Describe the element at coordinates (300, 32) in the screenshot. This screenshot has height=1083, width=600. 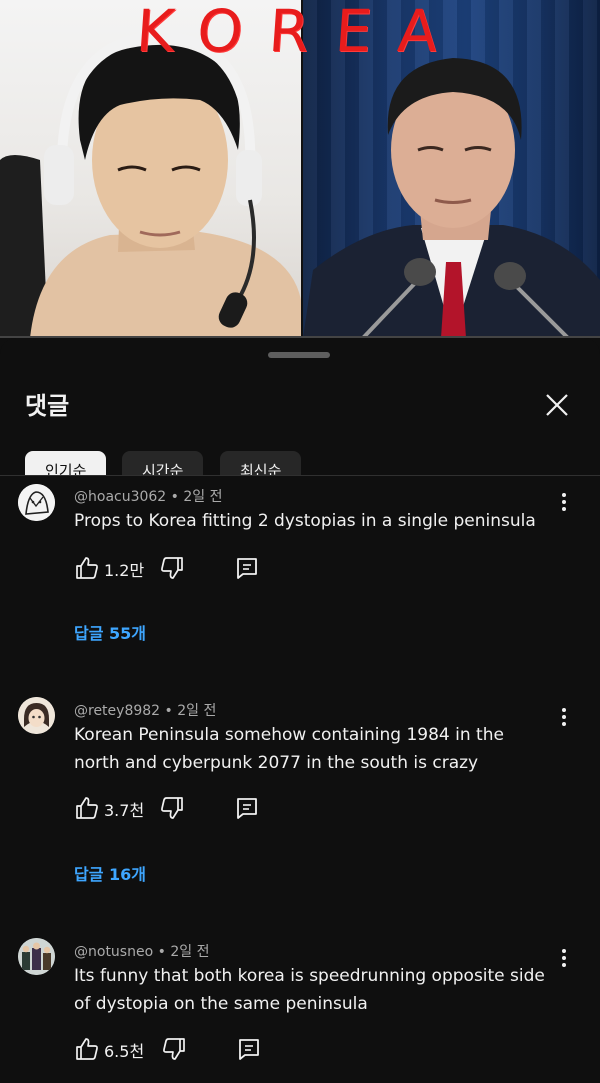
I see `video-overlay-text: KOREA` at that location.